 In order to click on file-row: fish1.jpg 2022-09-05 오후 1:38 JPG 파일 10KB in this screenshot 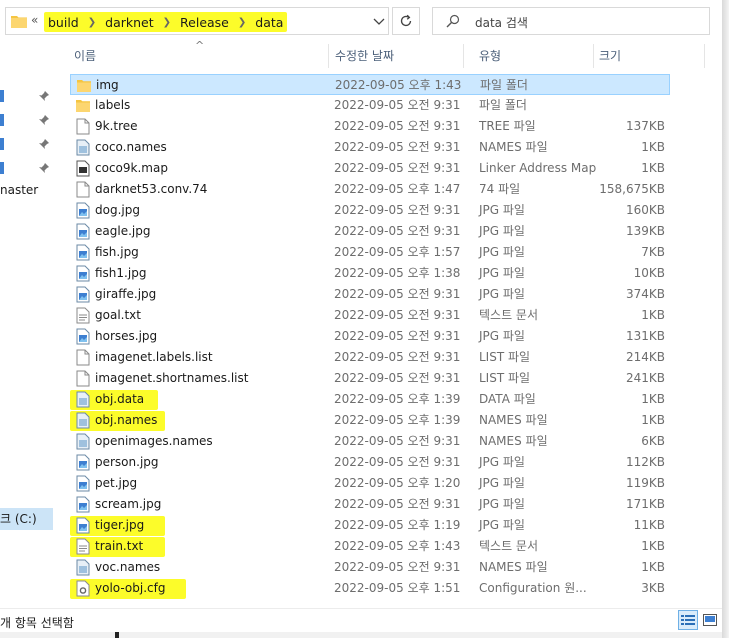, I will do `click(370, 273)`.